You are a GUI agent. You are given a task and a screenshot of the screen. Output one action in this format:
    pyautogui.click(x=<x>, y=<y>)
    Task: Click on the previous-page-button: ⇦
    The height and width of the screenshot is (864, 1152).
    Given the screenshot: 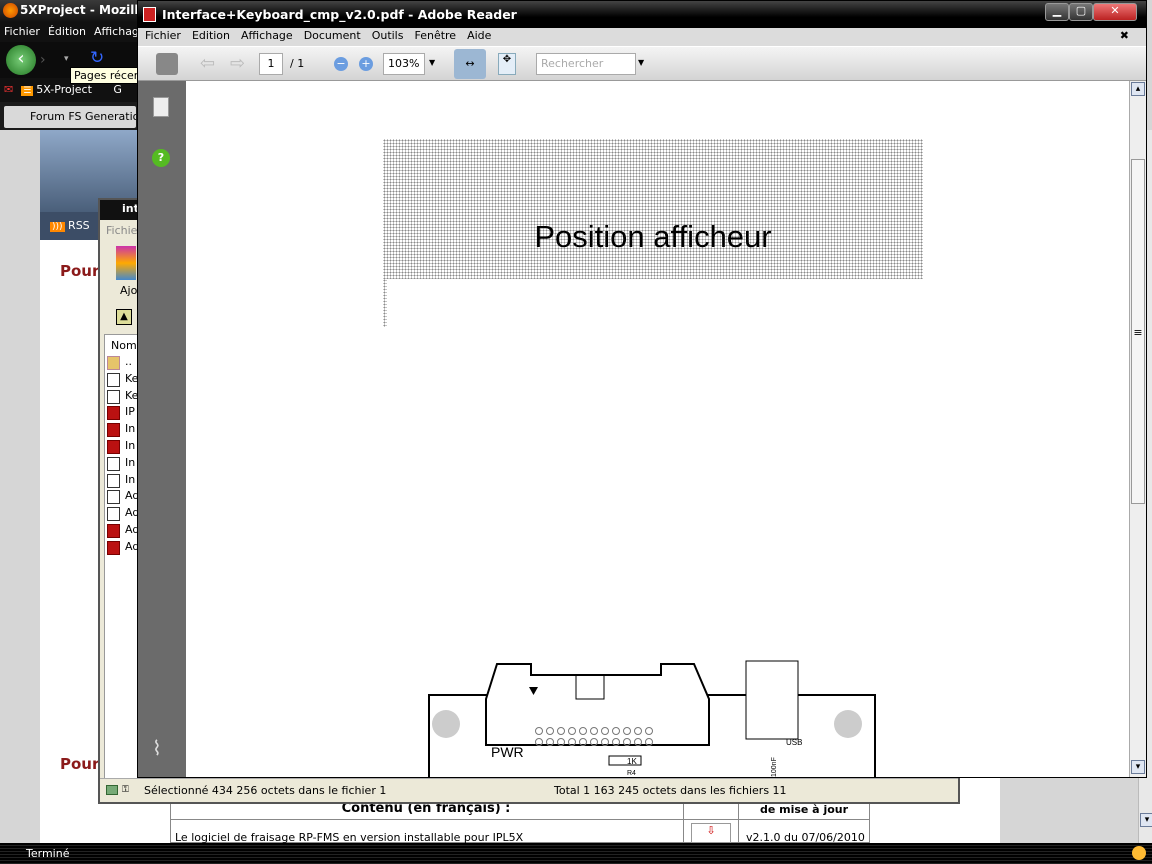 What is the action you would take?
    pyautogui.click(x=207, y=64)
    